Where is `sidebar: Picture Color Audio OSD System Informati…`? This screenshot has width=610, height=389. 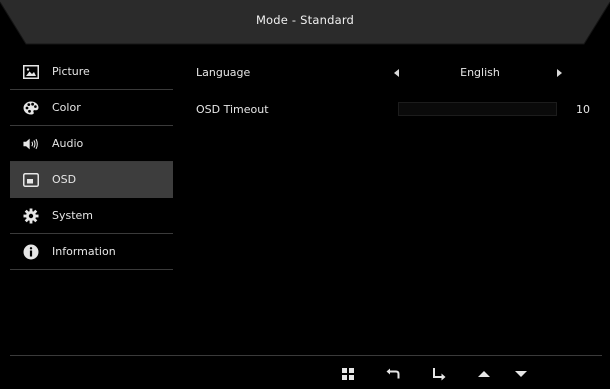 sidebar: Picture Color Audio OSD System Informati… is located at coordinates (91, 162).